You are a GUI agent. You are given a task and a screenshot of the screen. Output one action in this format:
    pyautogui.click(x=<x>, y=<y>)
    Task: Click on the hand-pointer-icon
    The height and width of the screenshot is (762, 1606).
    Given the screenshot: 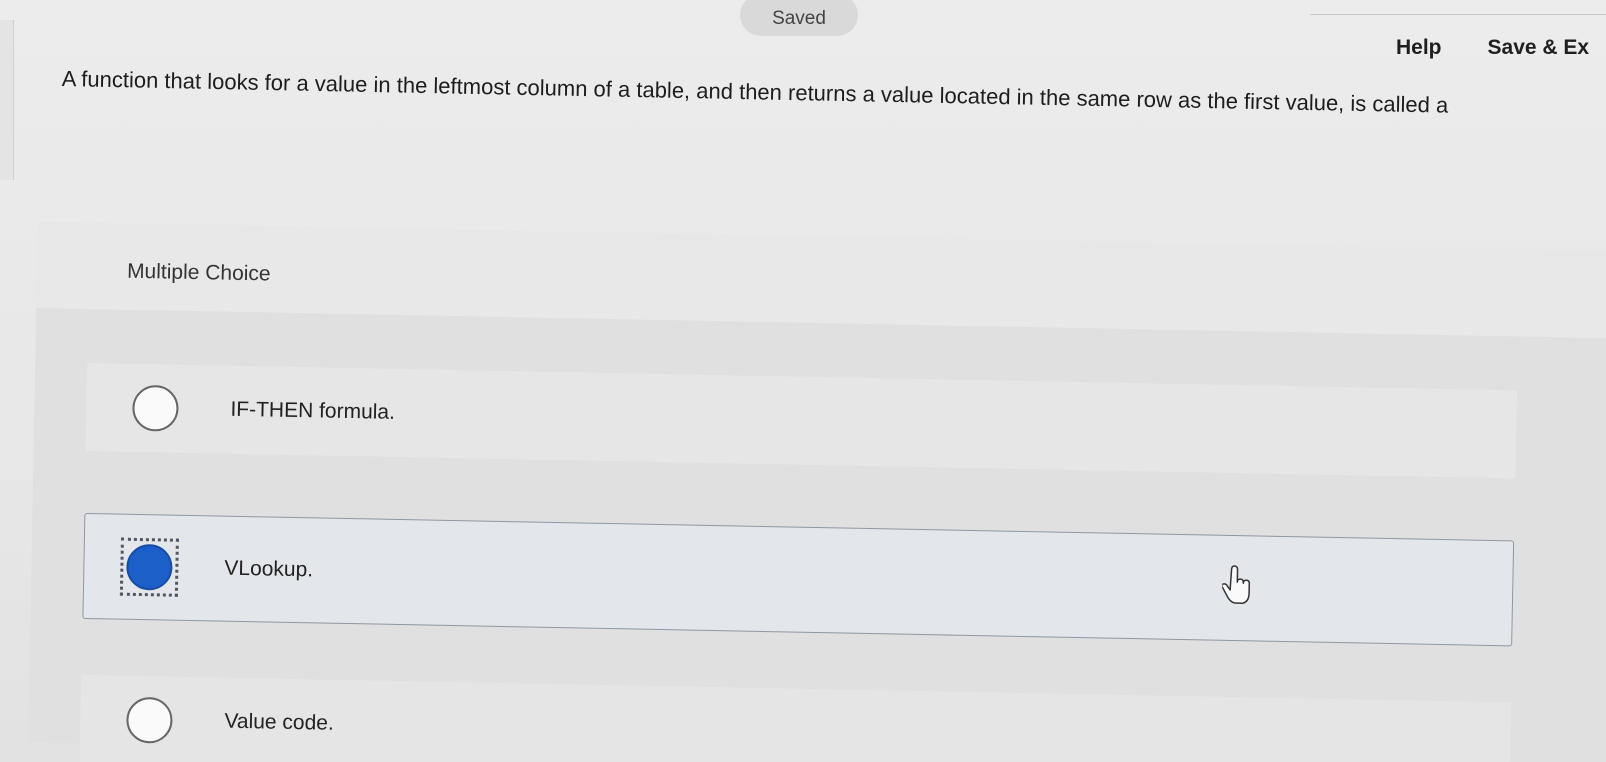 What is the action you would take?
    pyautogui.click(x=1236, y=584)
    